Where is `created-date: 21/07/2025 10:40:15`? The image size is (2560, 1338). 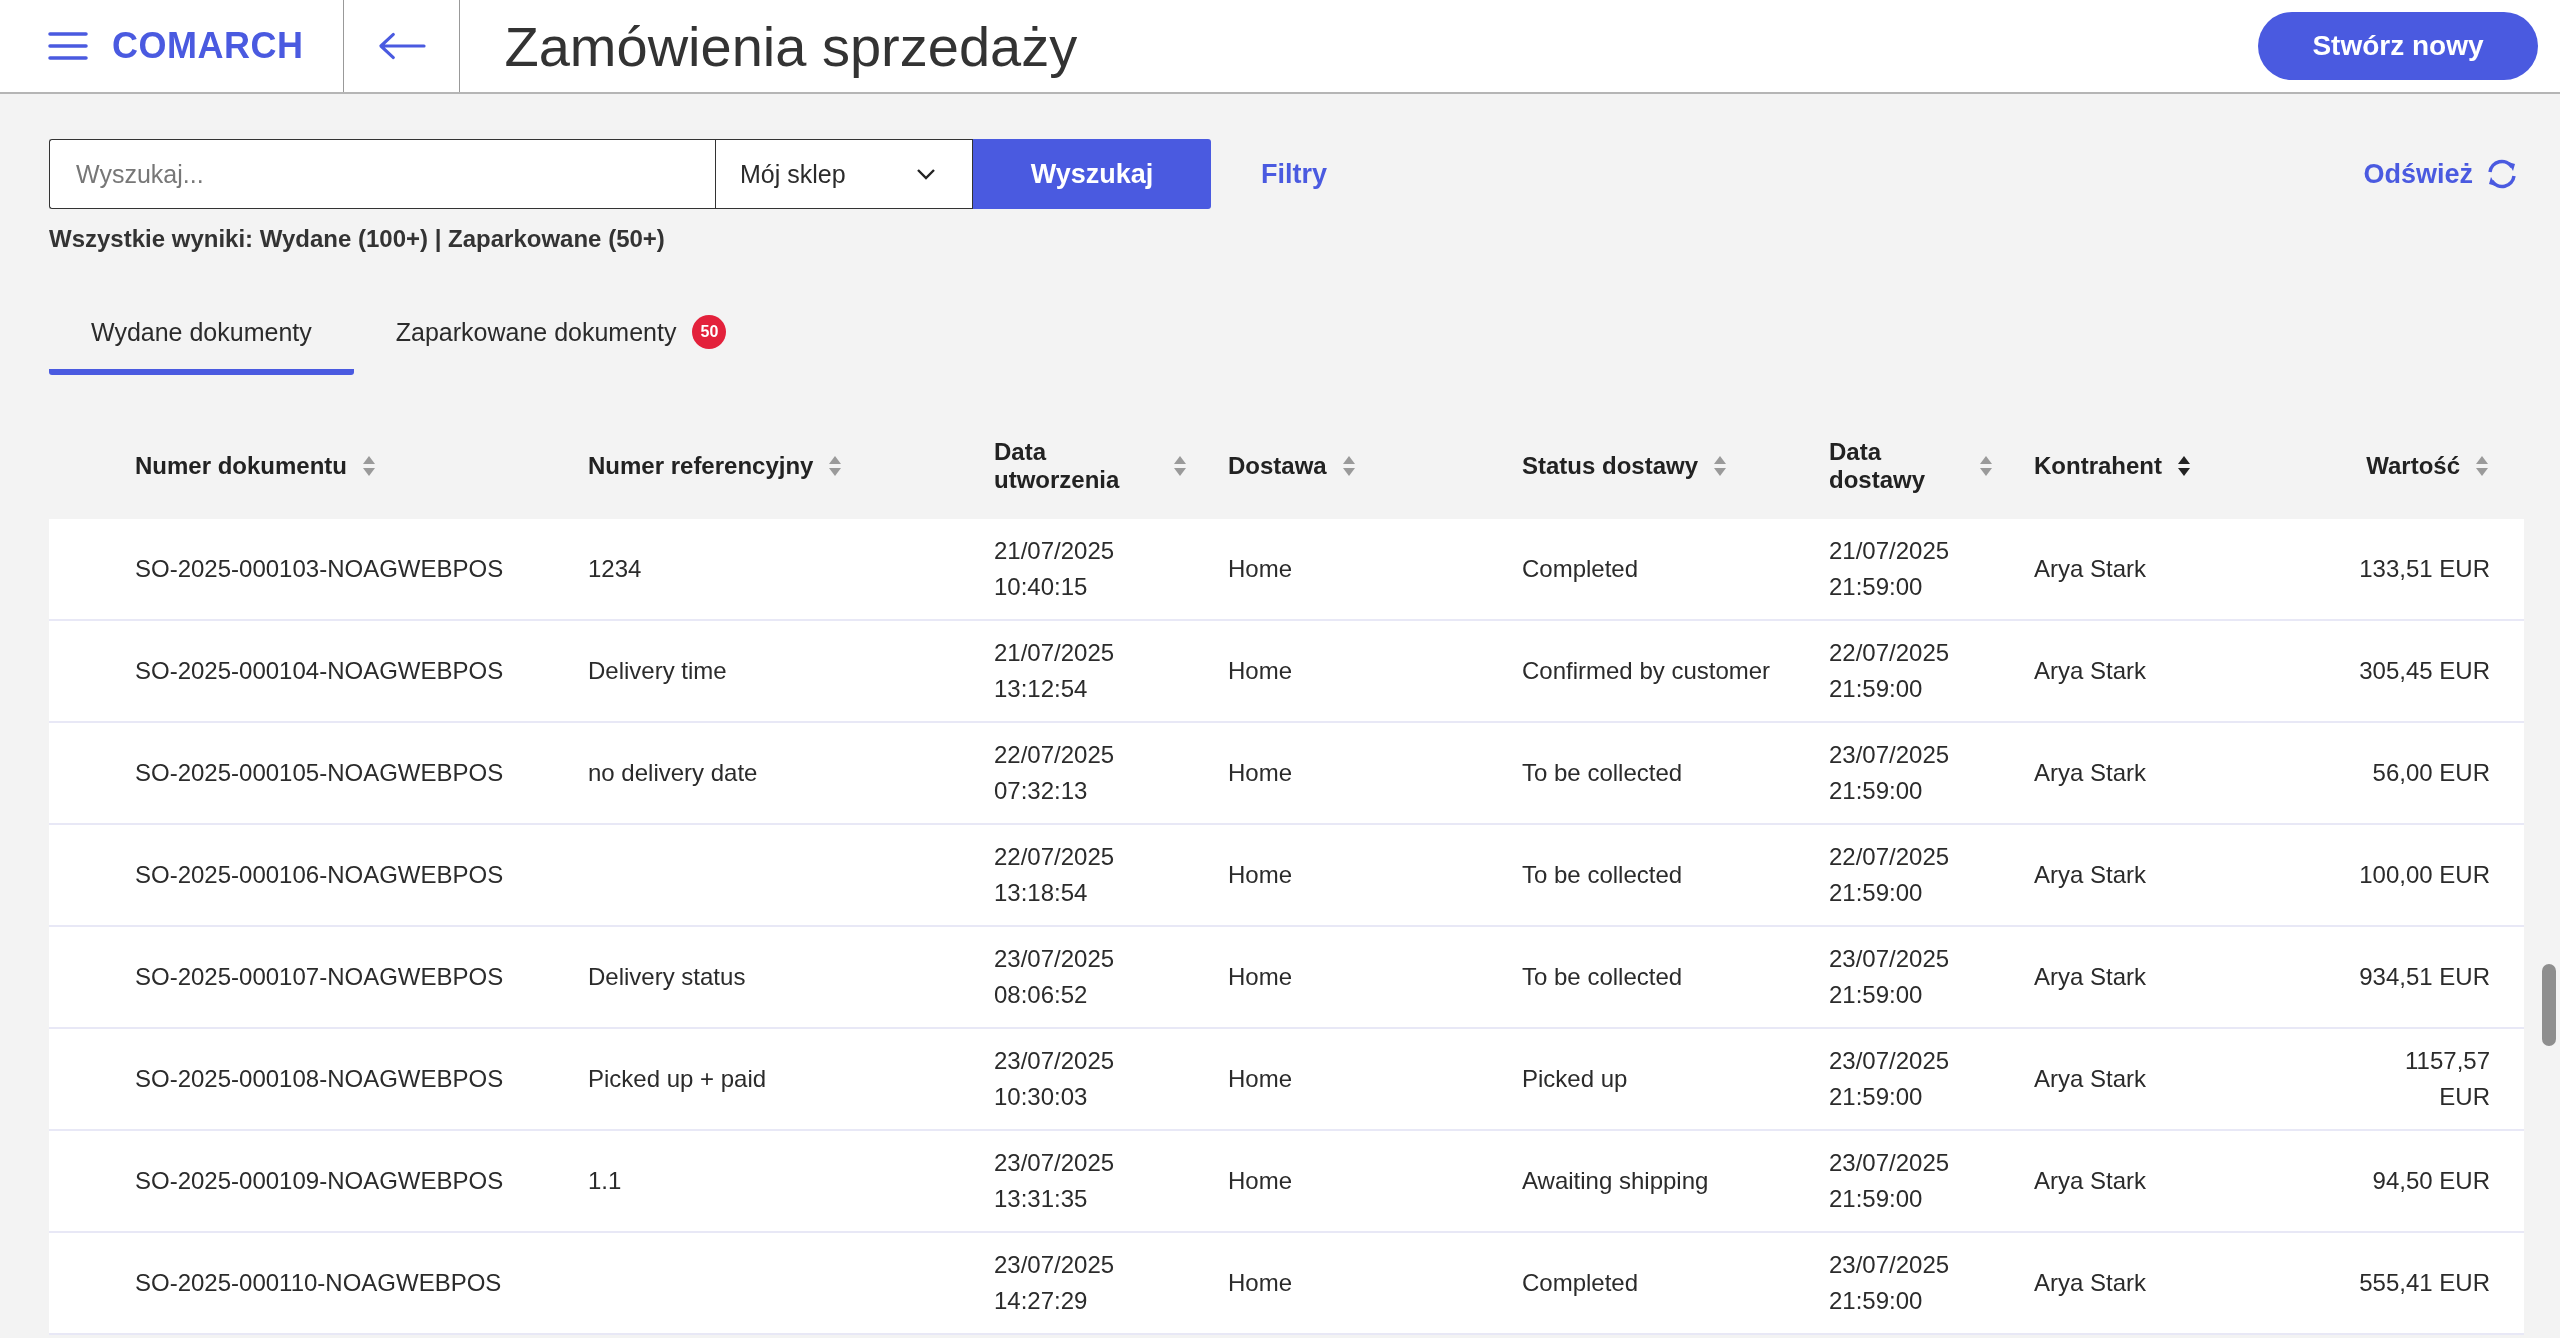 created-date: 21/07/2025 10:40:15 is located at coordinates (1055, 569).